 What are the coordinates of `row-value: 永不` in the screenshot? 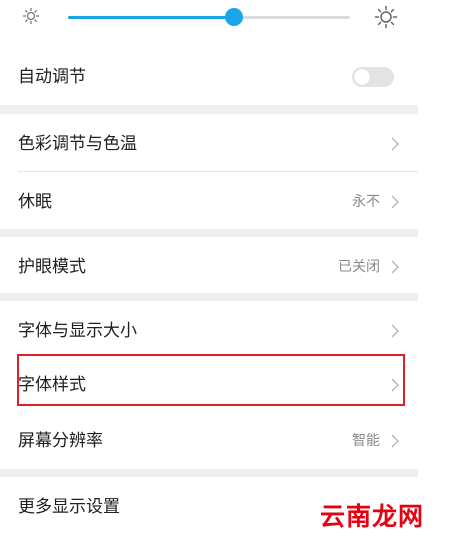 It's located at (366, 202).